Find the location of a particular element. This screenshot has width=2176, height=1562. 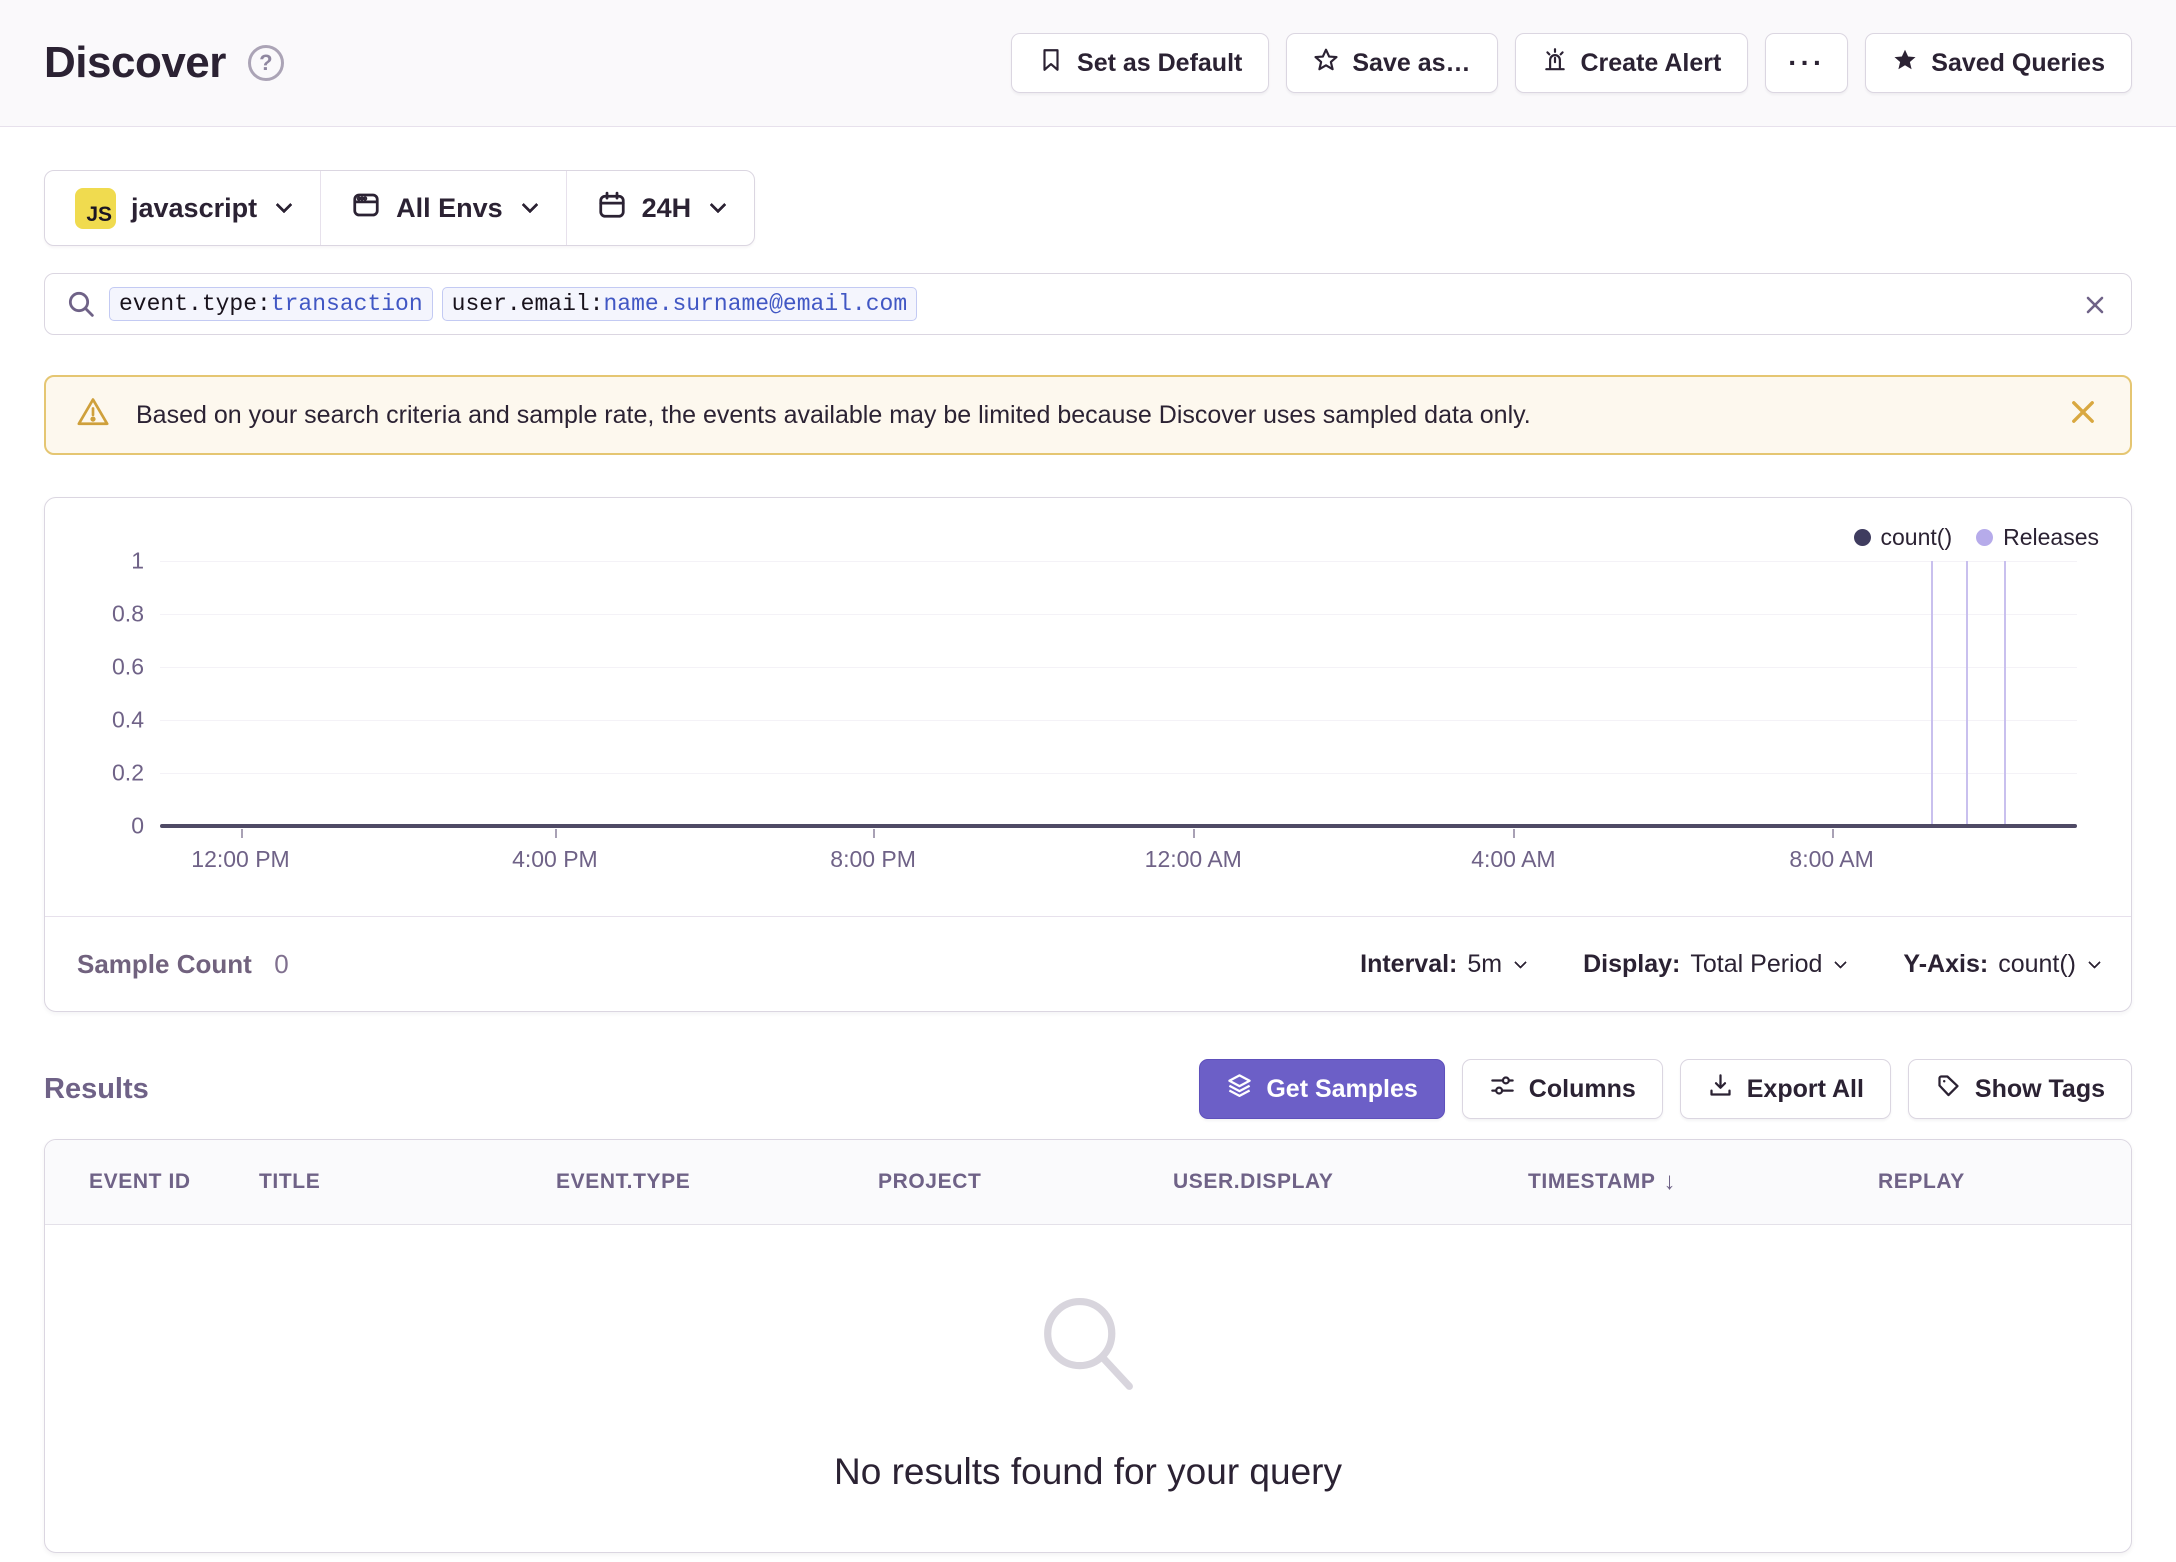

show-tags-button: Show Tags is located at coordinates (2019, 1089).